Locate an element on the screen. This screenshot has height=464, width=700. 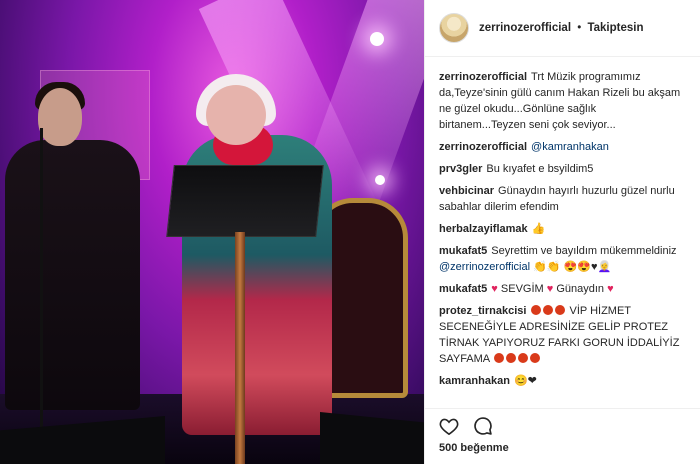
avatar is located at coordinates (454, 28).